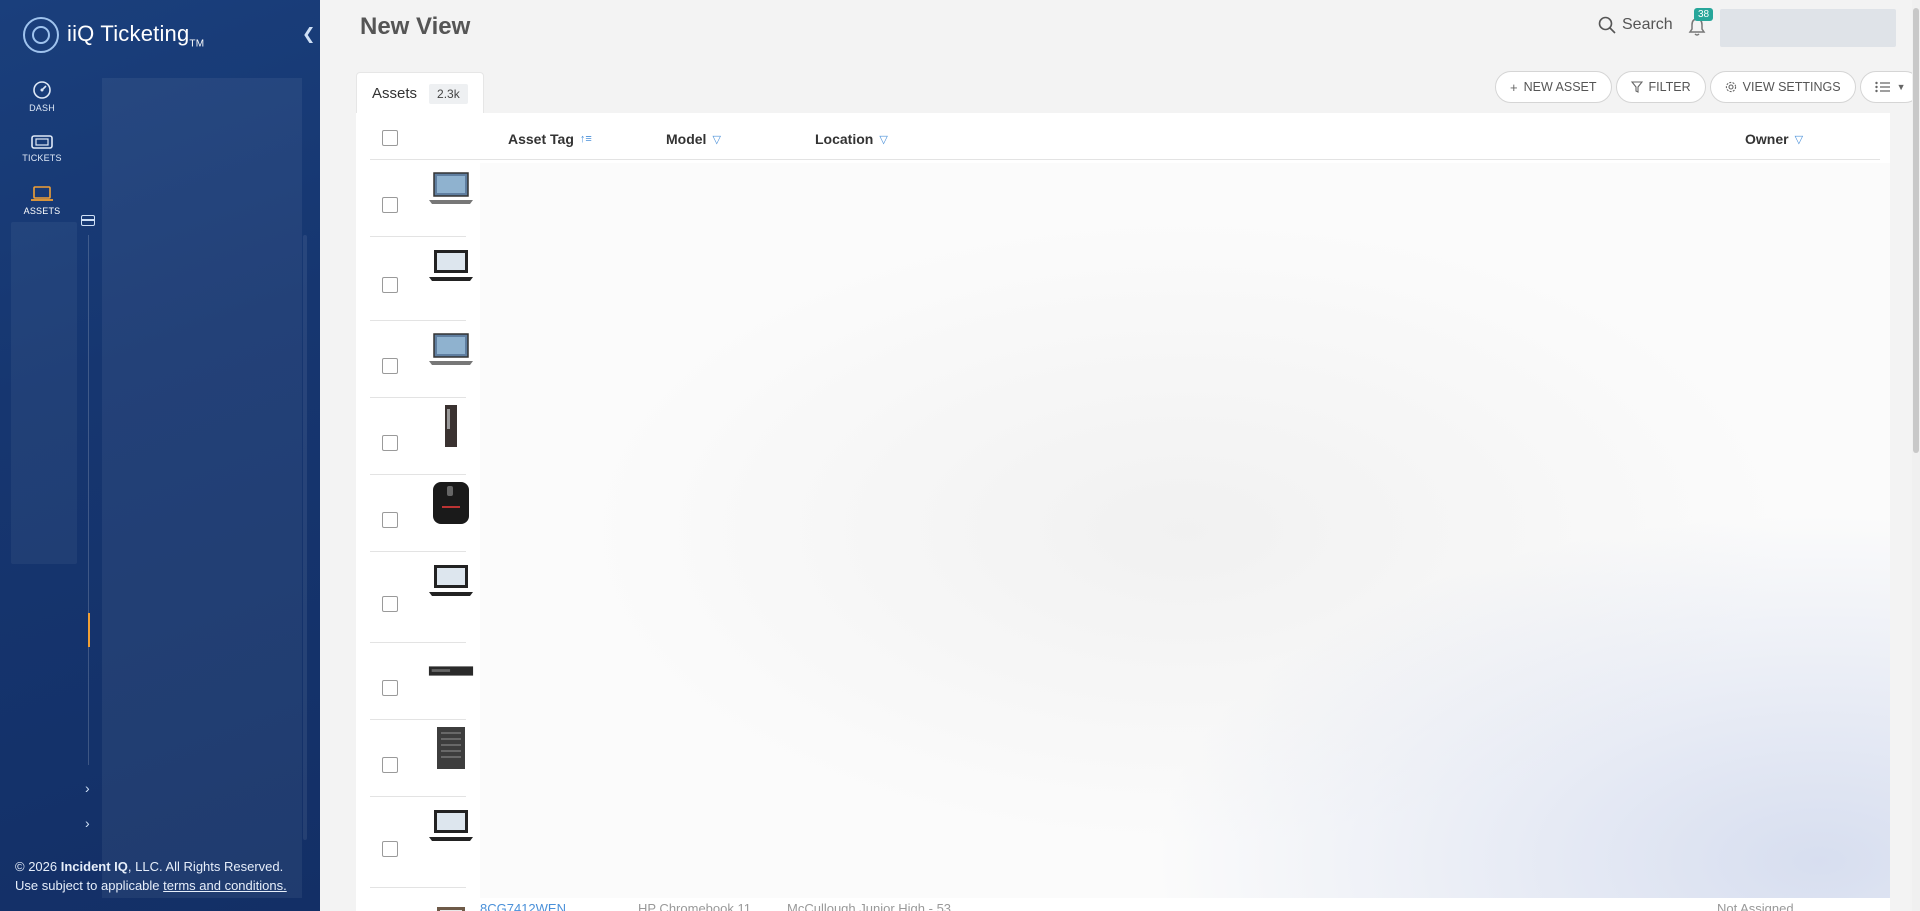  What do you see at coordinates (305, 537) in the screenshot?
I see `sidebar-scrollbar` at bounding box center [305, 537].